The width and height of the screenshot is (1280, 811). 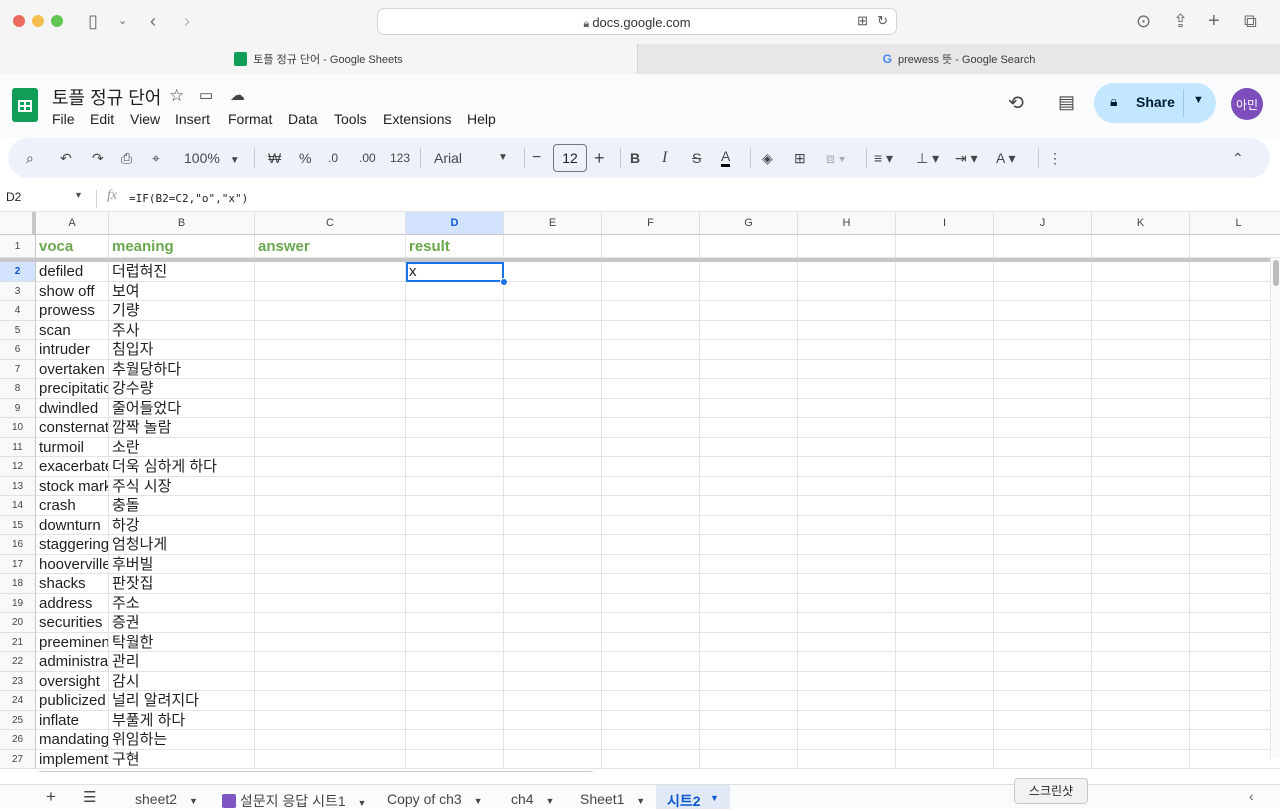 What do you see at coordinates (182, 720) in the screenshot?
I see `meaning-cell: 부풀게 하다` at bounding box center [182, 720].